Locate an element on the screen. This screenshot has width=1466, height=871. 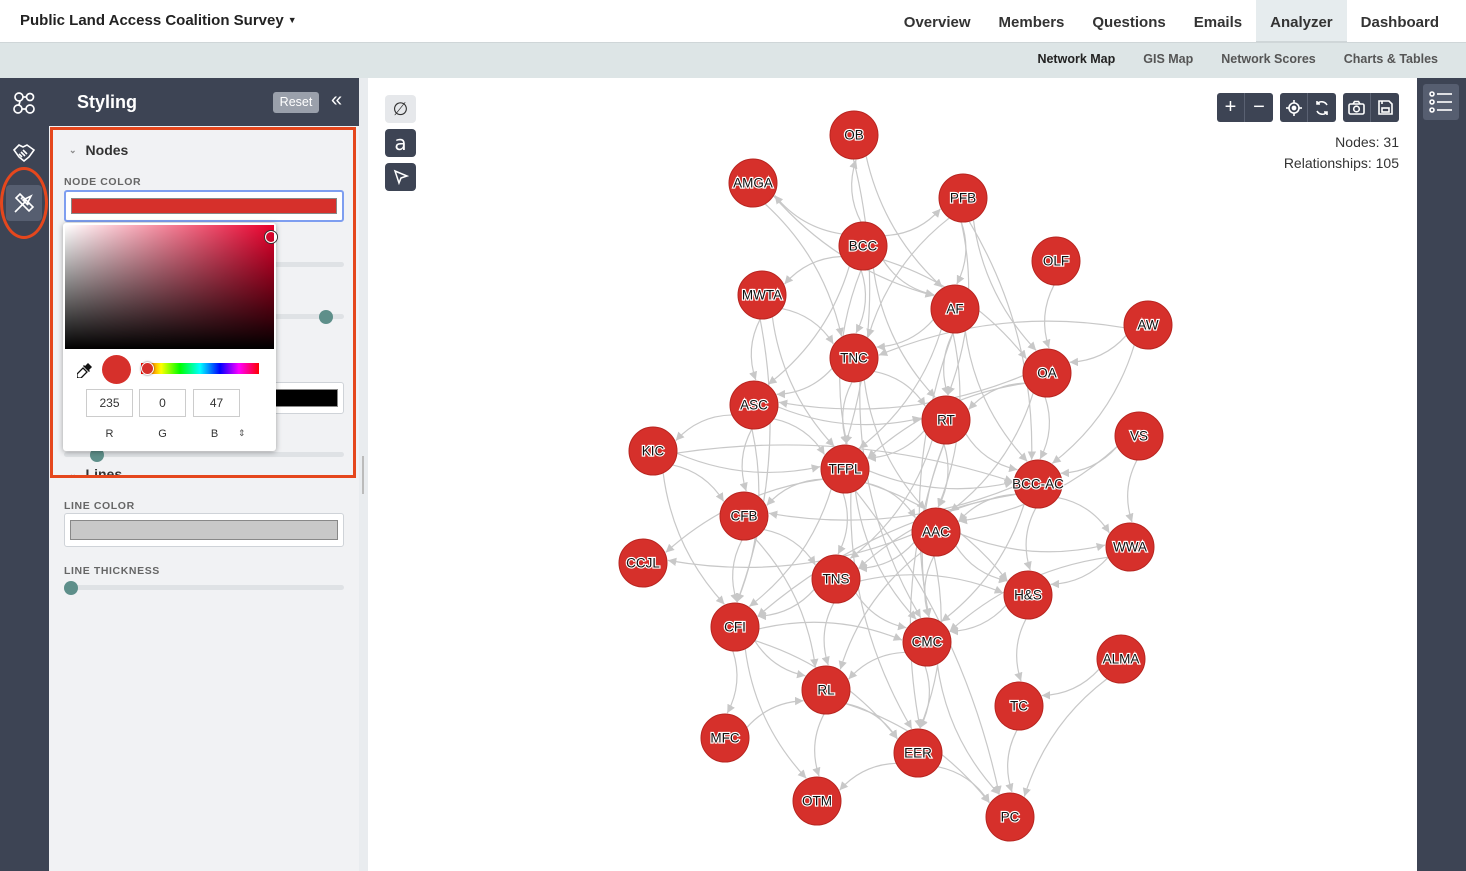
line-color-field is located at coordinates (204, 530).